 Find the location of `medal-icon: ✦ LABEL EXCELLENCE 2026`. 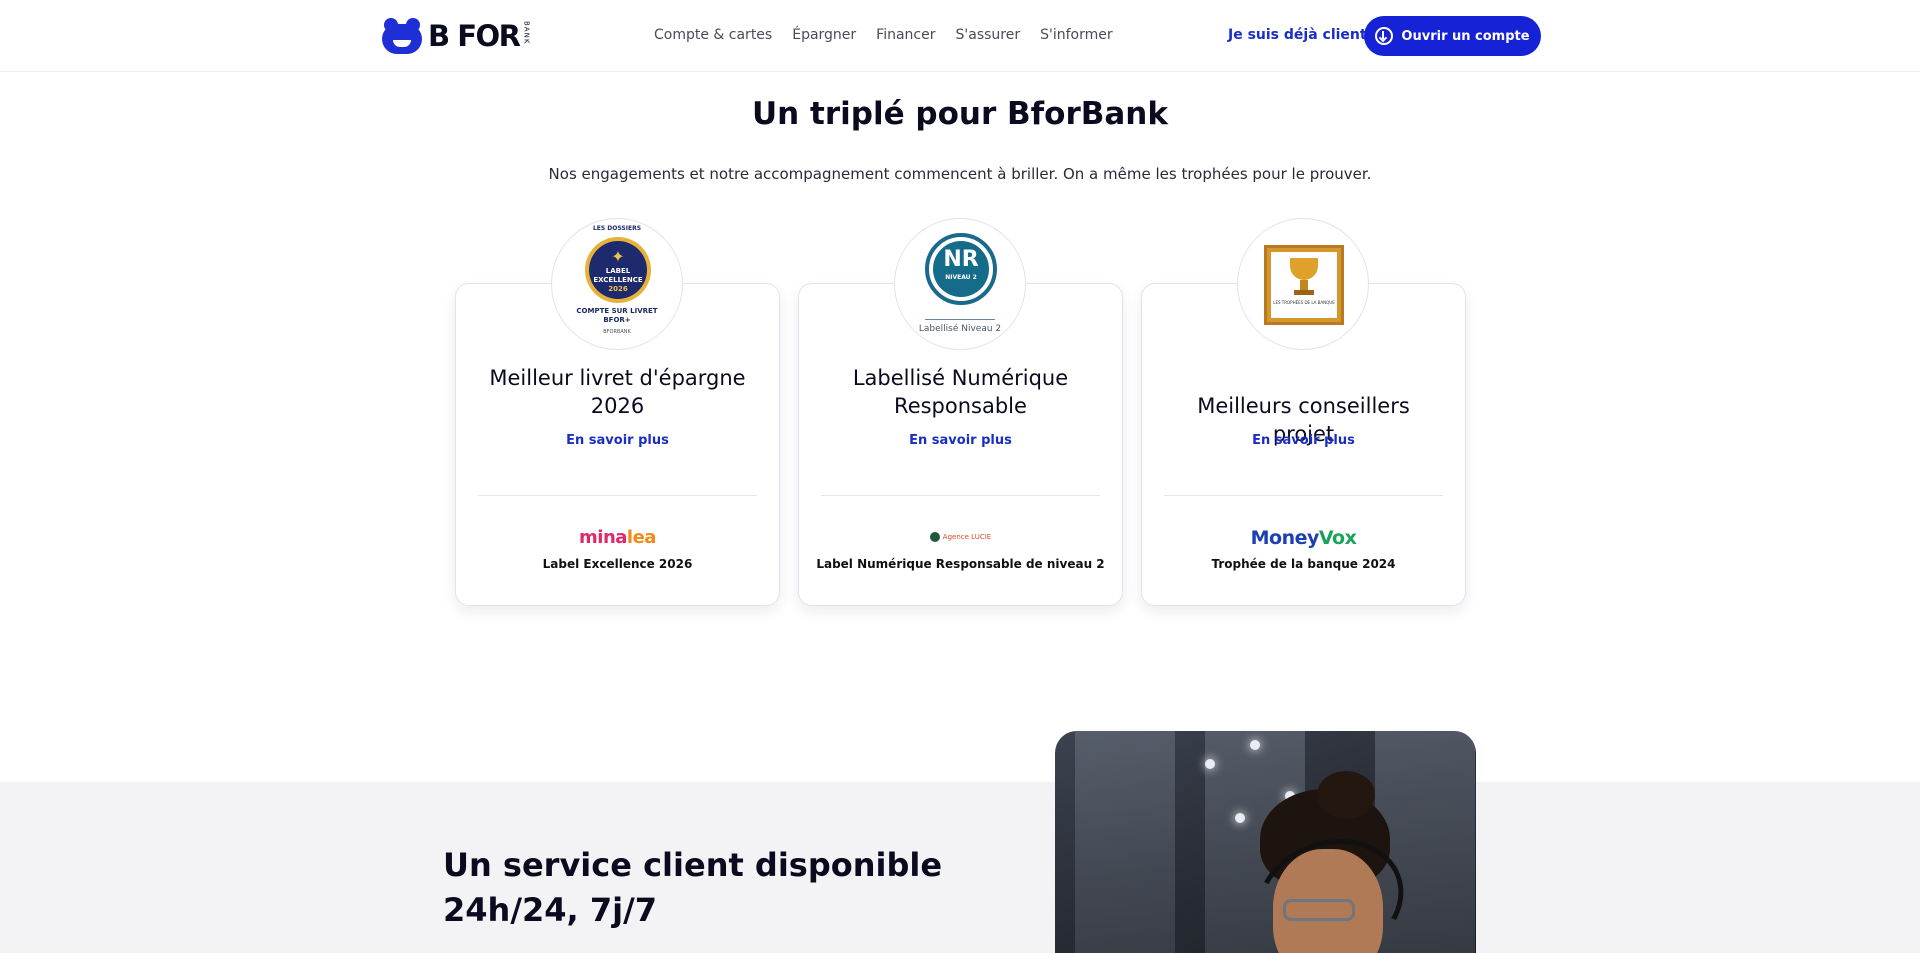

medal-icon: ✦ LABEL EXCELLENCE 2026 is located at coordinates (618, 270).